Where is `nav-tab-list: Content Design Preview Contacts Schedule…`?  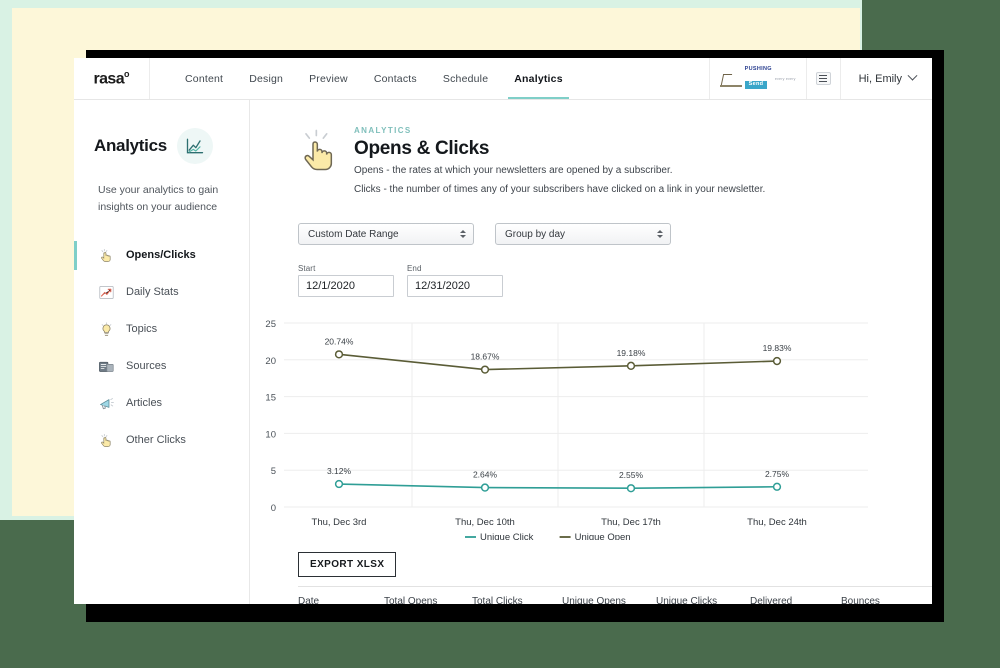
nav-tab-list: Content Design Preview Contacts Schedule… is located at coordinates (429, 78).